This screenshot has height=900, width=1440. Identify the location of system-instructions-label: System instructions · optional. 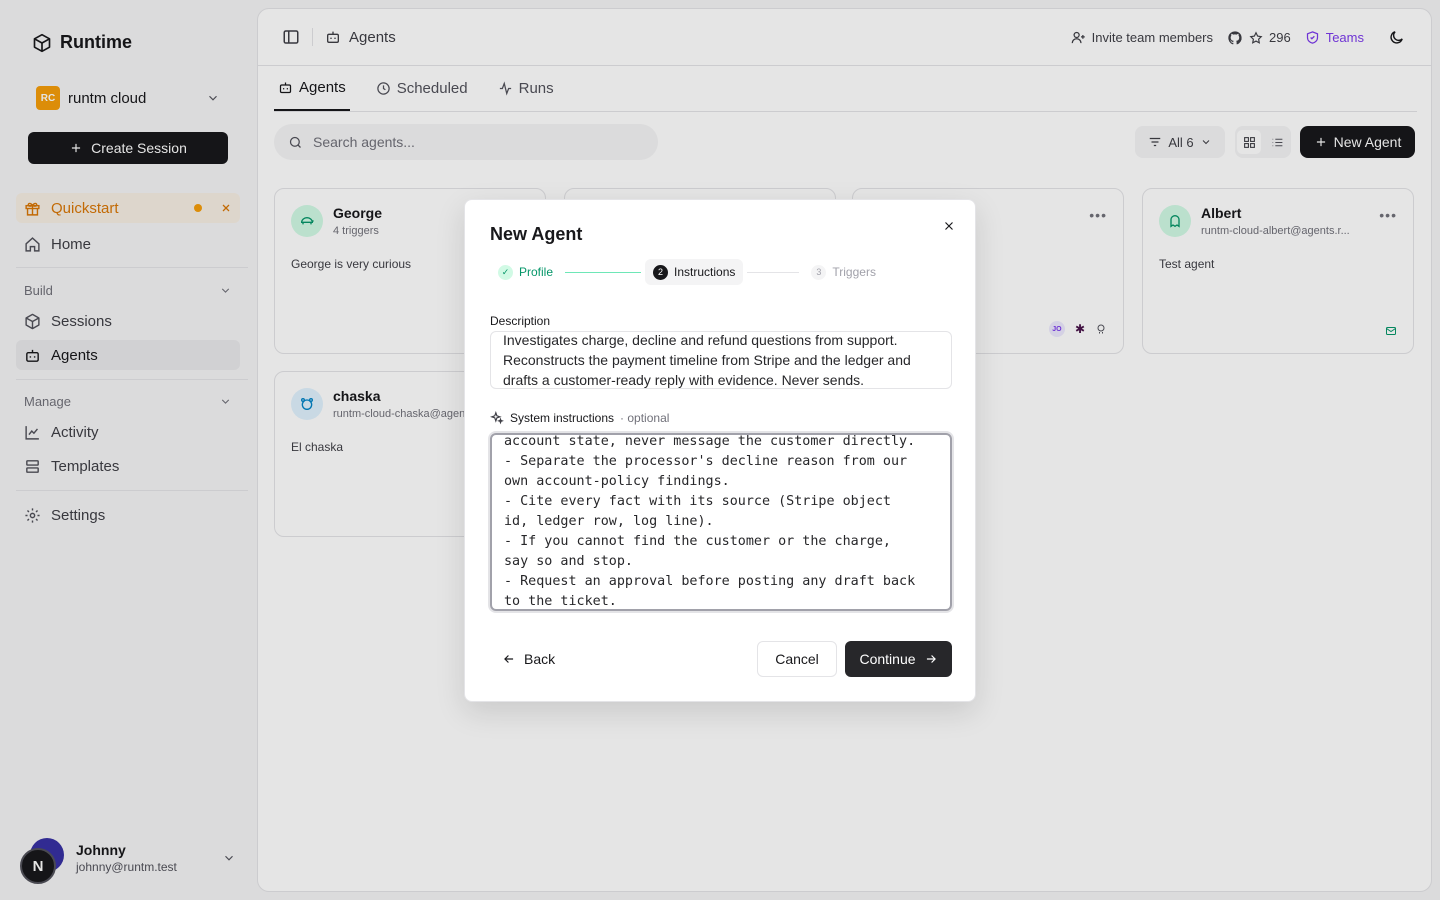
(579, 418).